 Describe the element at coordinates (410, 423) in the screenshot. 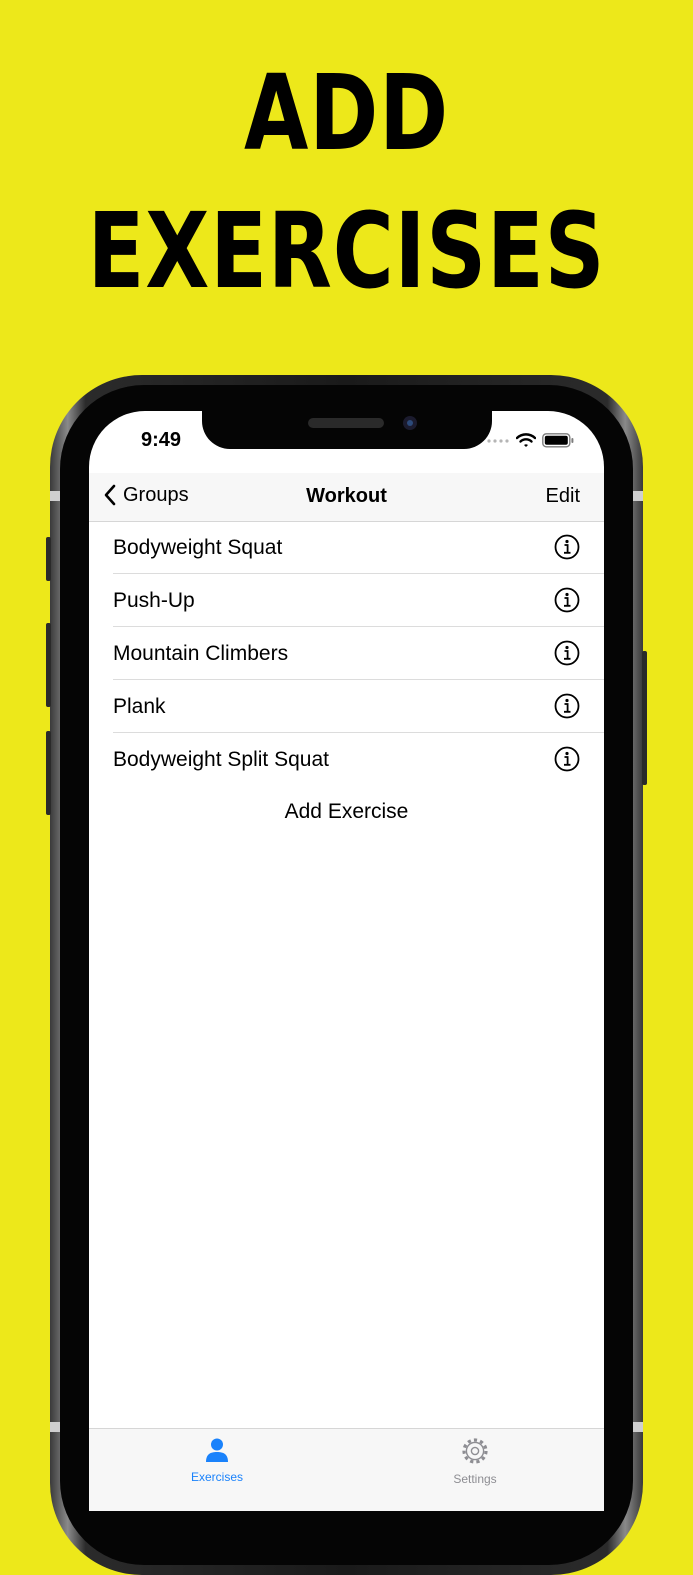

I see `front-camera` at that location.